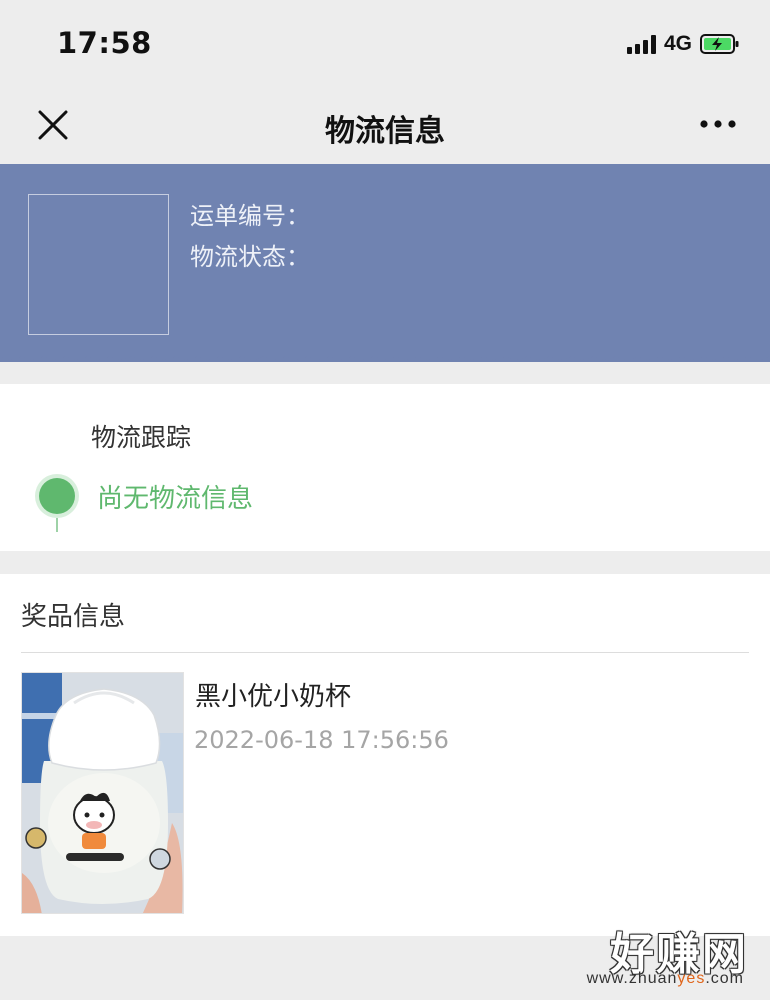  What do you see at coordinates (98, 264) in the screenshot?
I see `product-thumbnail-placeholder` at bounding box center [98, 264].